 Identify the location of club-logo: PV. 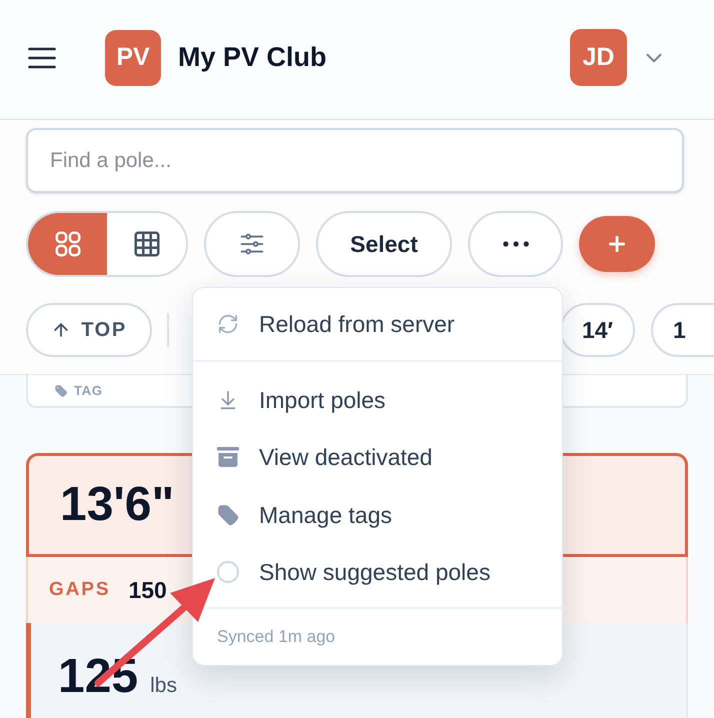
(133, 58).